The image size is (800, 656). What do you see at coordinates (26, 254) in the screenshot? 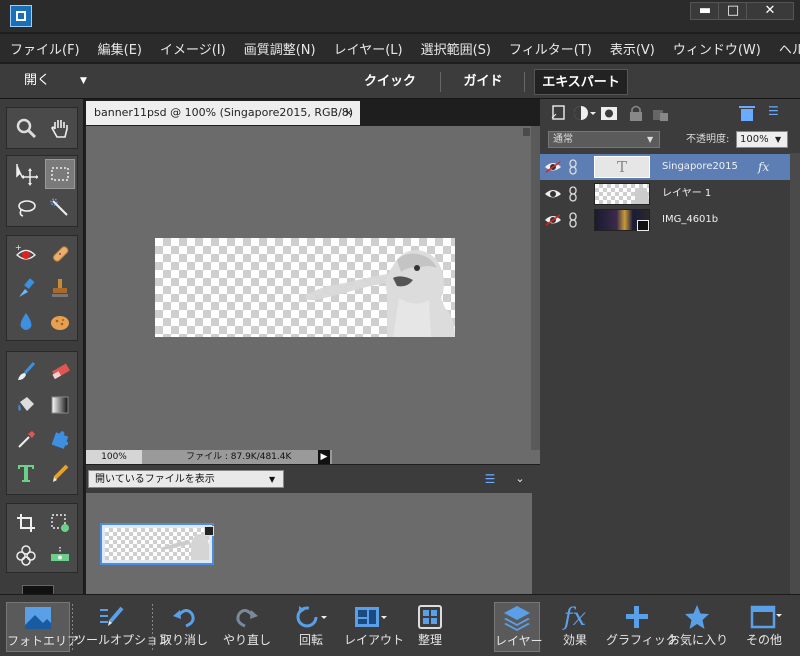
I see `red-eye-tool: +` at bounding box center [26, 254].